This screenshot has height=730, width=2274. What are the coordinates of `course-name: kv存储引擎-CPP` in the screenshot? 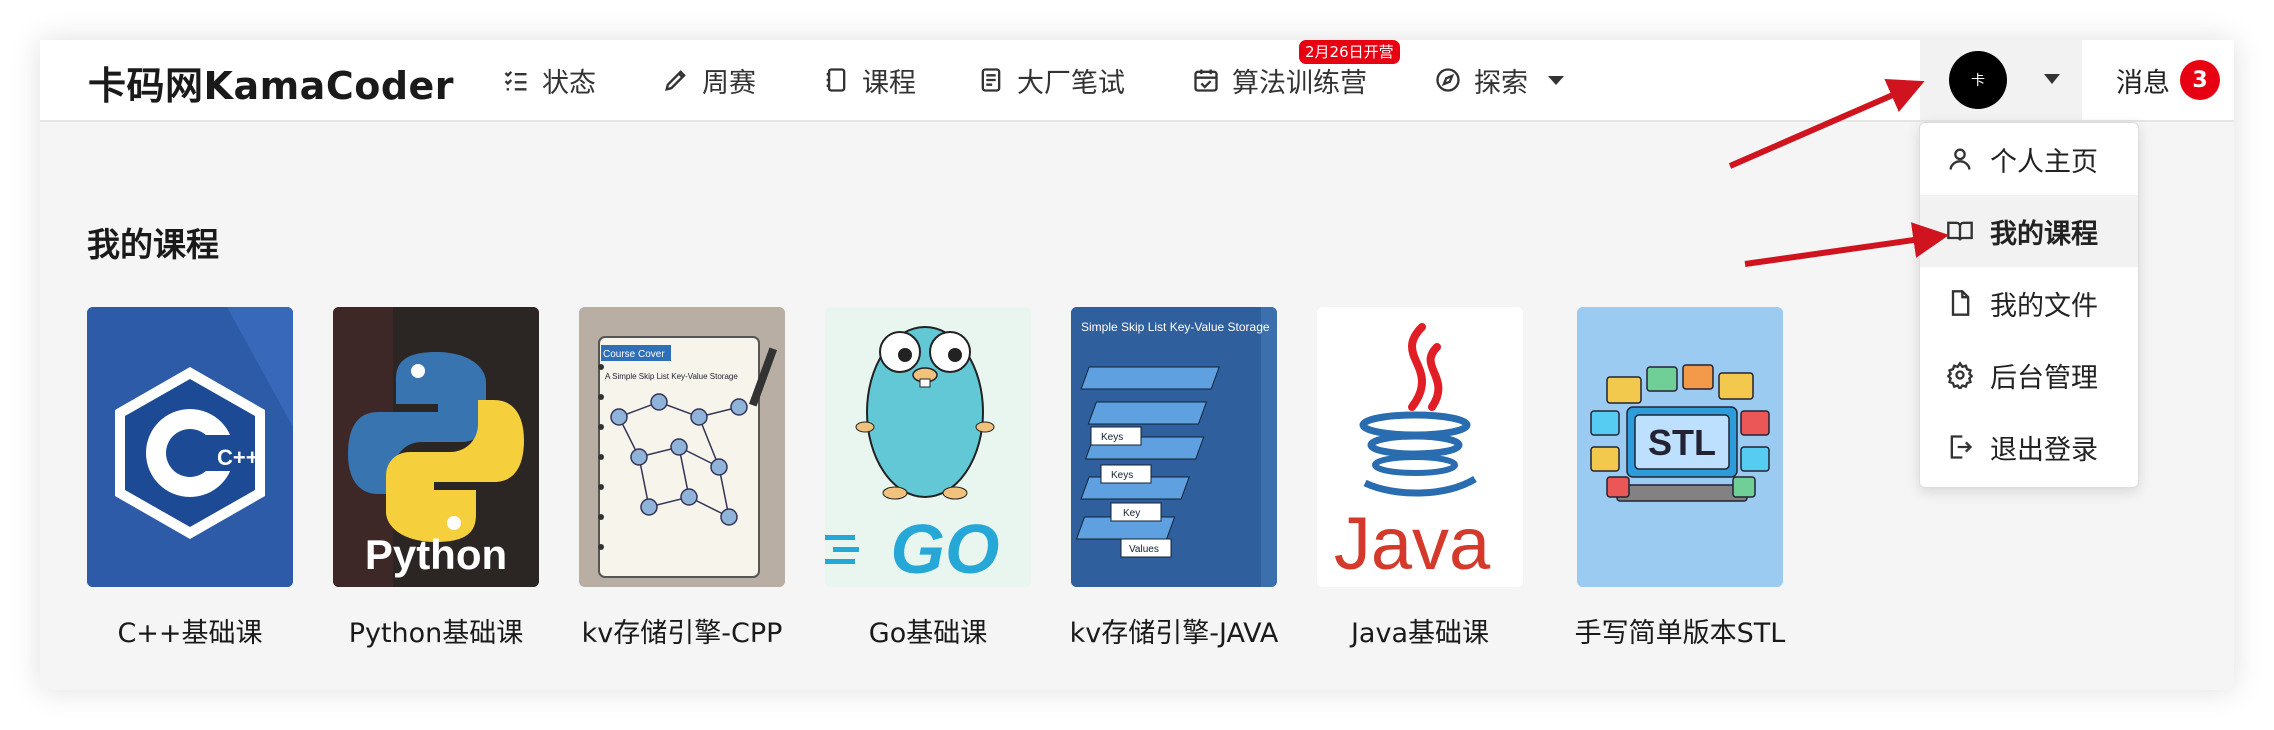 It's located at (682, 633).